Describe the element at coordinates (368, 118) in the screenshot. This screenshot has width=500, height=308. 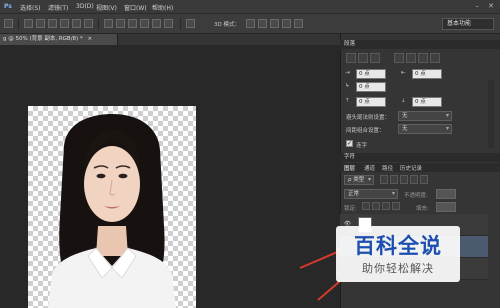
I see `kinsoku-label: 避头尾法则设置：` at that location.